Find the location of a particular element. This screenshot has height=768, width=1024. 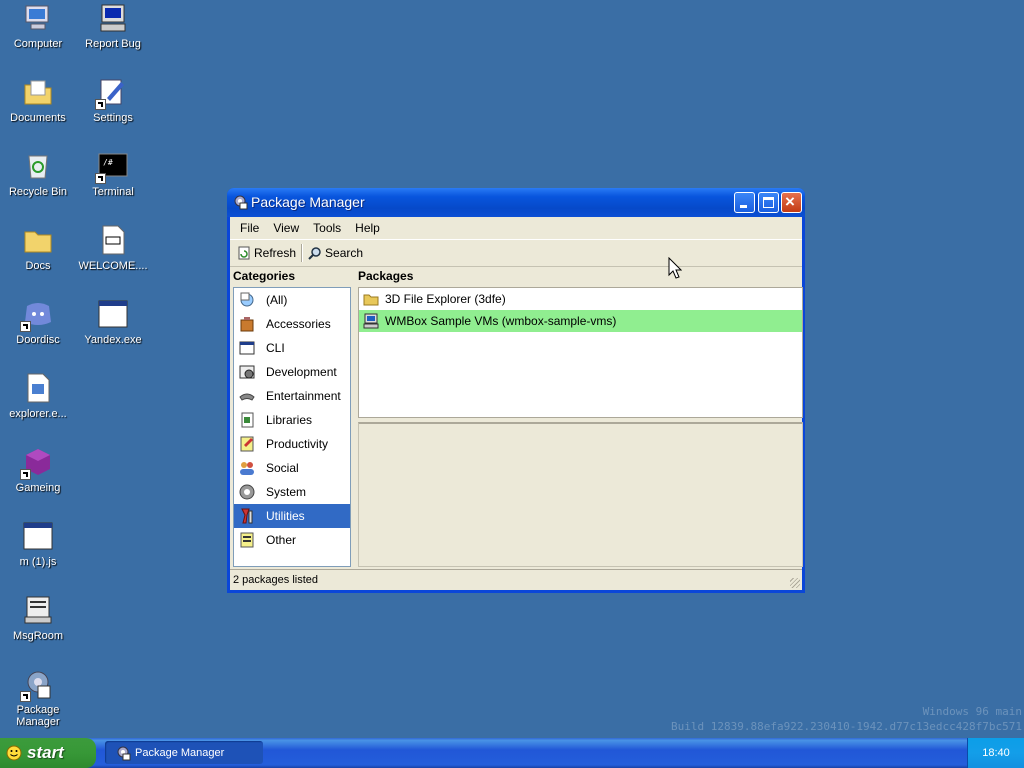

desktop-icon-settings: Settings is located at coordinates (113, 100).